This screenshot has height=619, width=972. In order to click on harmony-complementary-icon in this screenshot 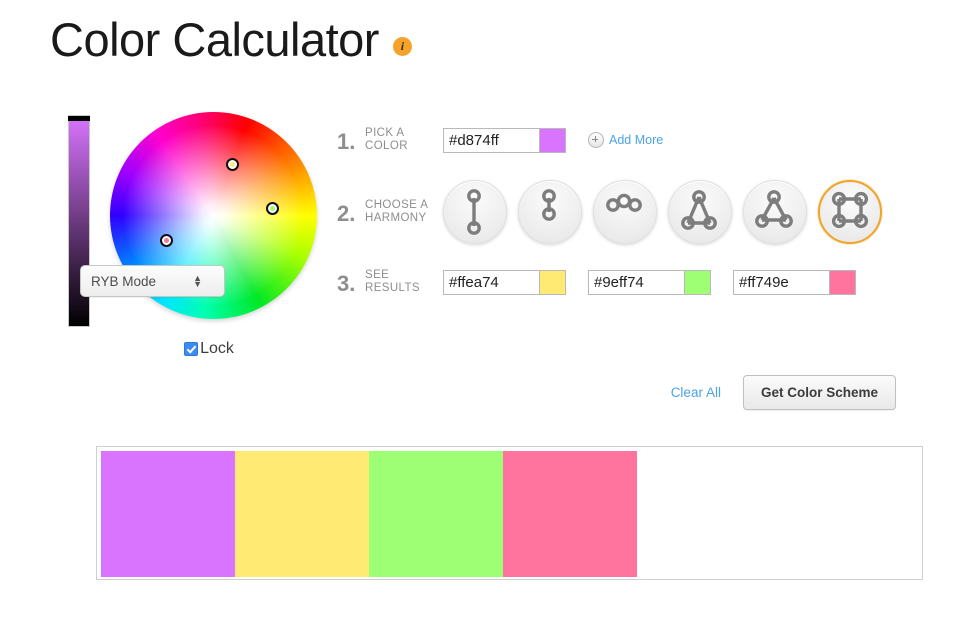, I will do `click(474, 212)`.